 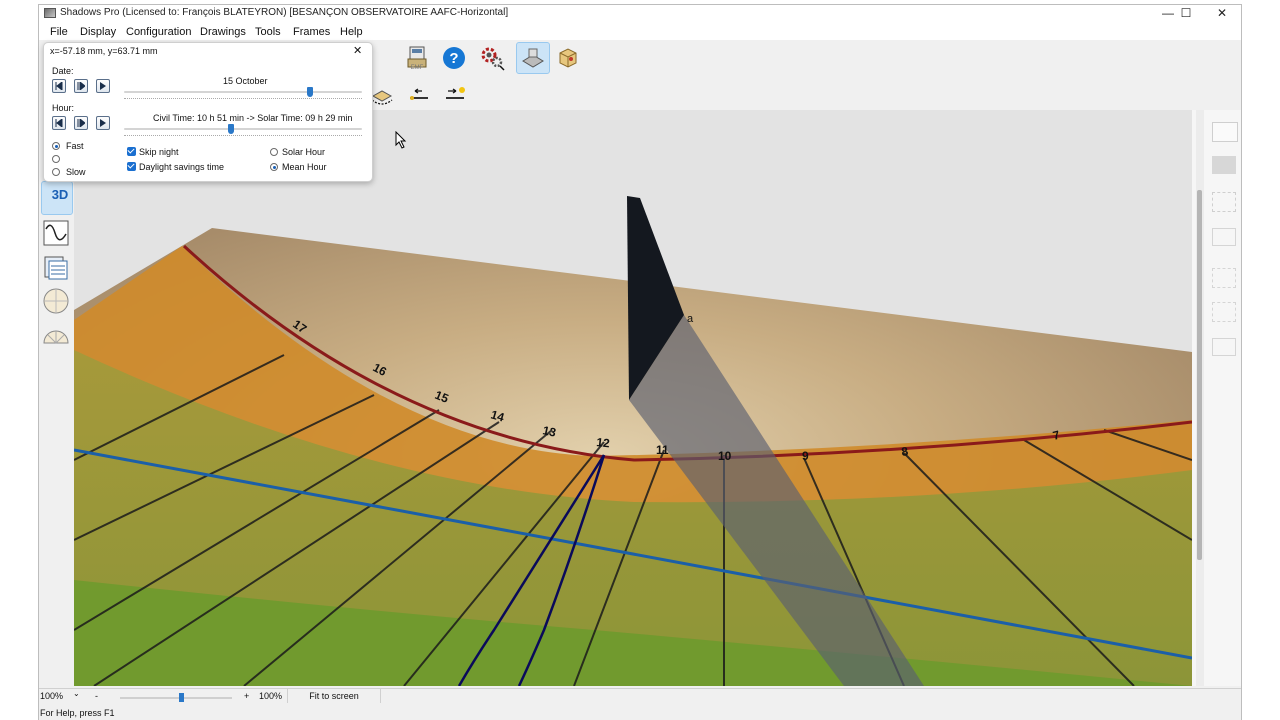 What do you see at coordinates (60, 194) in the screenshot?
I see `view-3d-label: 3D` at bounding box center [60, 194].